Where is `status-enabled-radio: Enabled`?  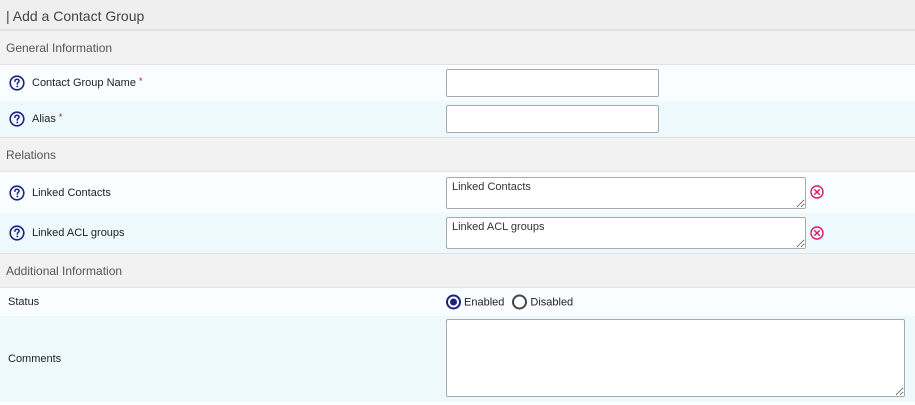
status-enabled-radio: Enabled is located at coordinates (475, 302).